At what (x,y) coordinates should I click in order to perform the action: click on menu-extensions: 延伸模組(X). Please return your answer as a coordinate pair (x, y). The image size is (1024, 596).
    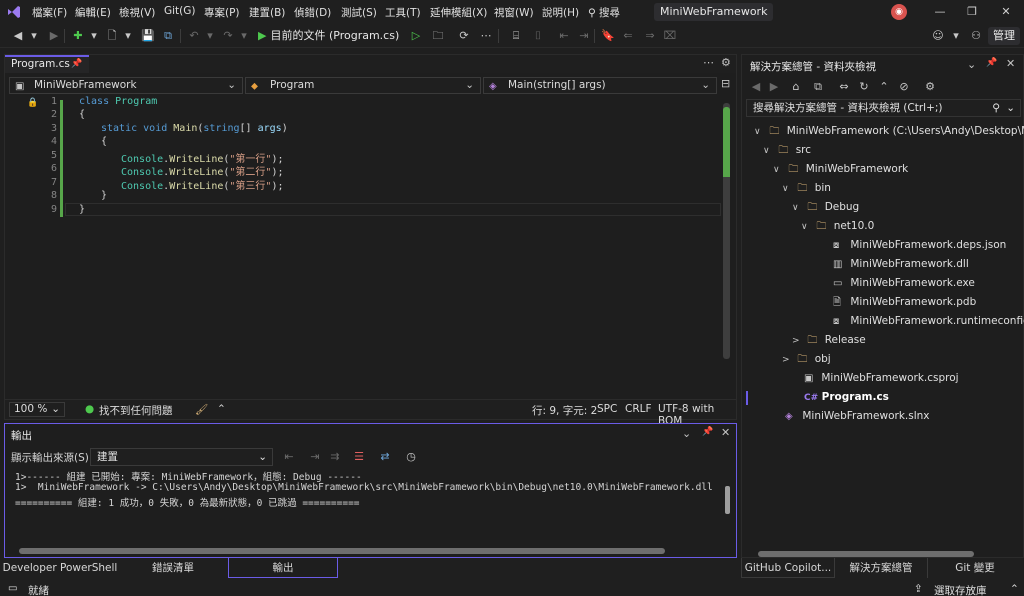
    Looking at the image, I should click on (458, 12).